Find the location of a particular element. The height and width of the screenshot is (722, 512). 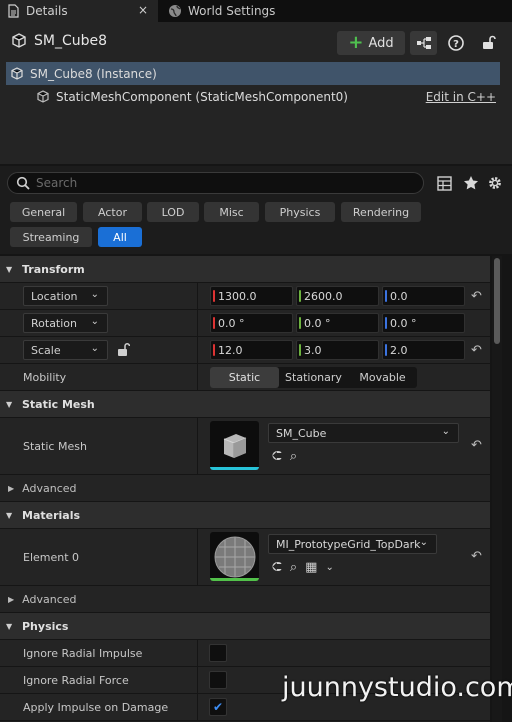

mobility-movable-button: Movable is located at coordinates (382, 377).